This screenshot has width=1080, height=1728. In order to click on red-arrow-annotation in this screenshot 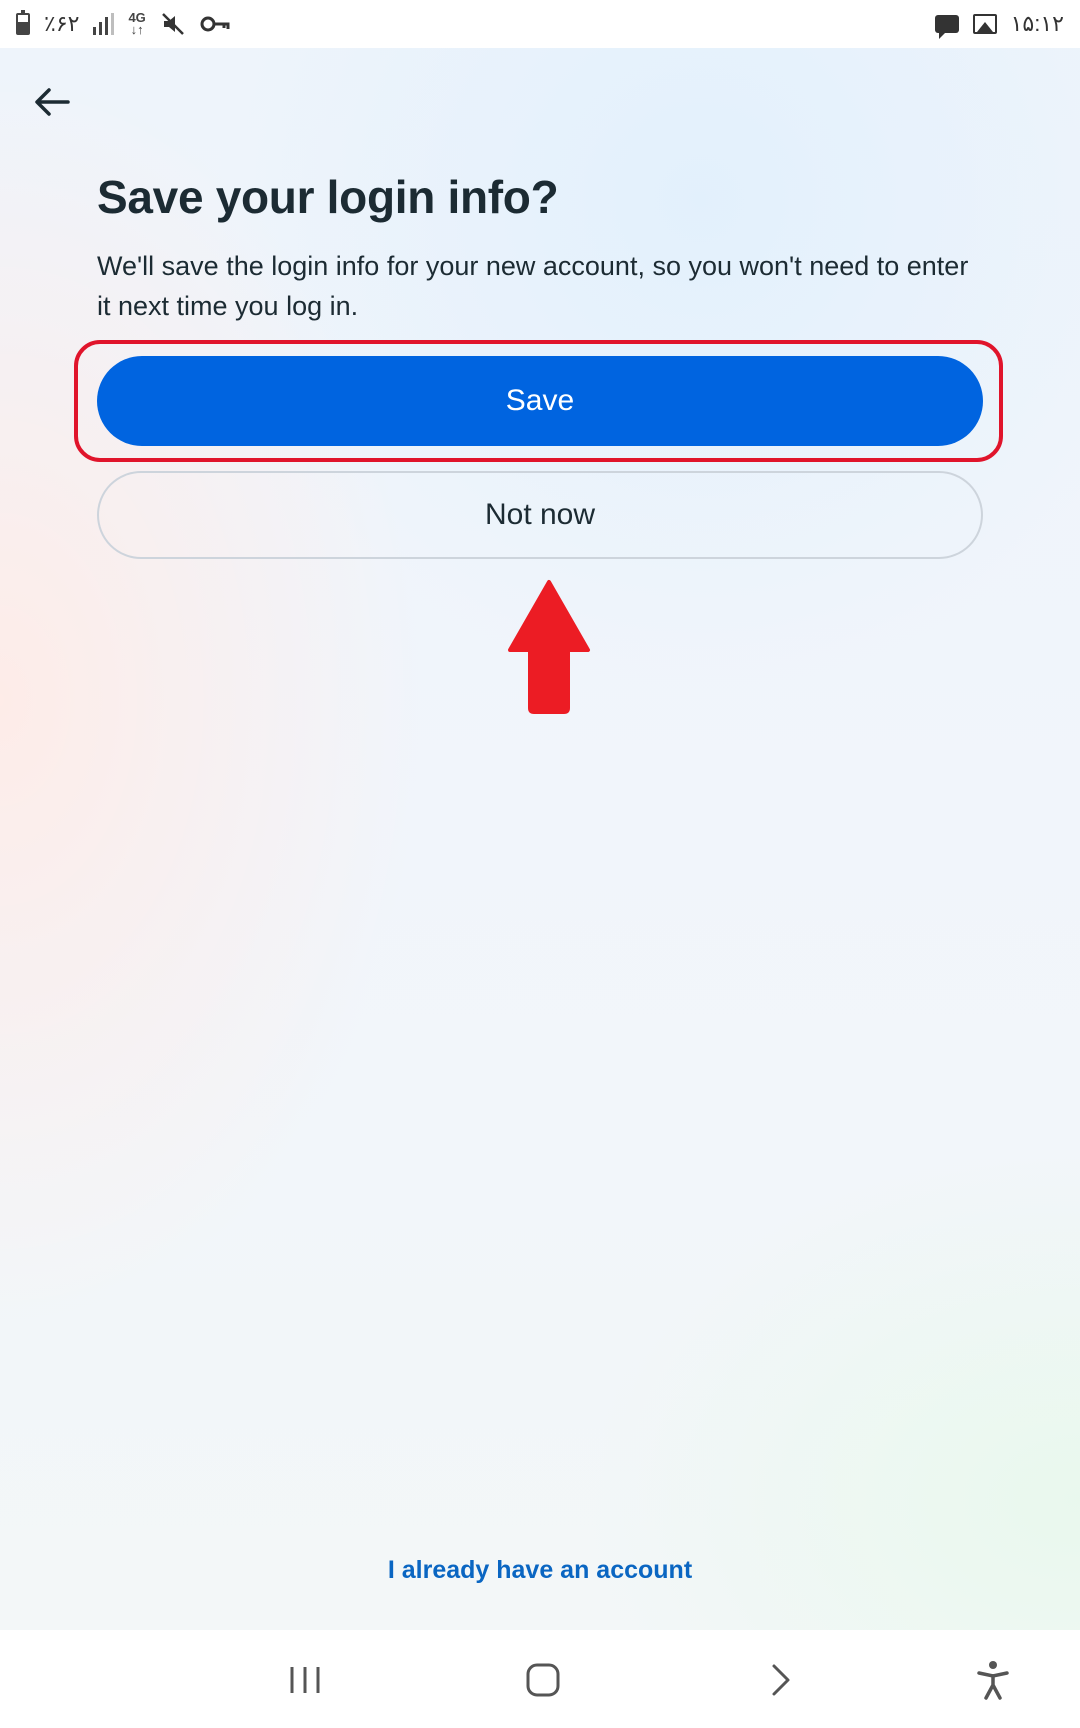, I will do `click(549, 647)`.